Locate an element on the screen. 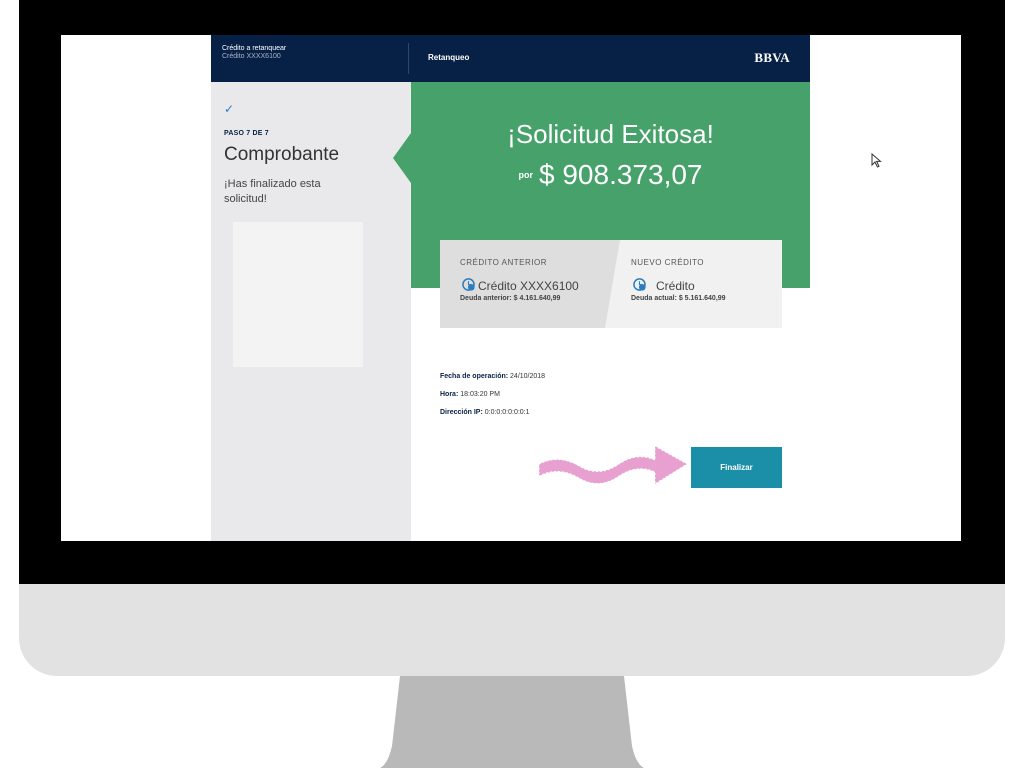  operation-ip: Dirección IP: 0:0:0:0:0:0:0:1 is located at coordinates (485, 412).